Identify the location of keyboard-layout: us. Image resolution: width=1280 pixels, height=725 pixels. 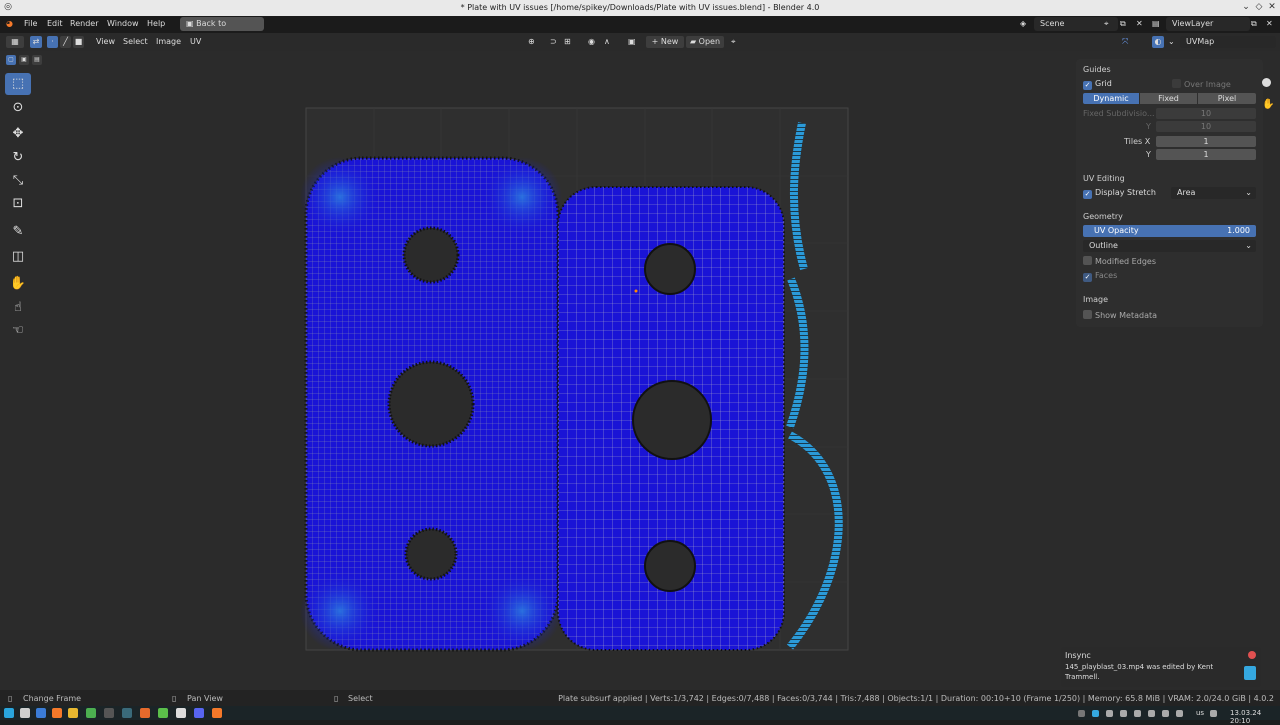
(1200, 713).